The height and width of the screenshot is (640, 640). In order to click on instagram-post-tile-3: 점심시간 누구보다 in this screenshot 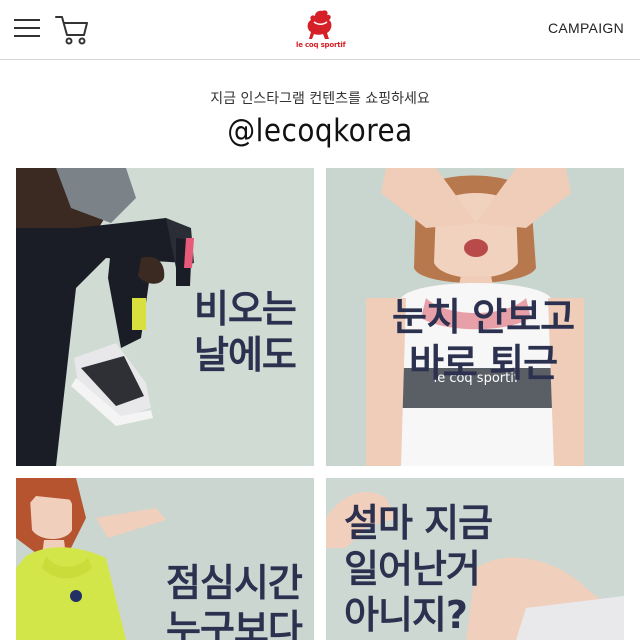, I will do `click(165, 559)`.